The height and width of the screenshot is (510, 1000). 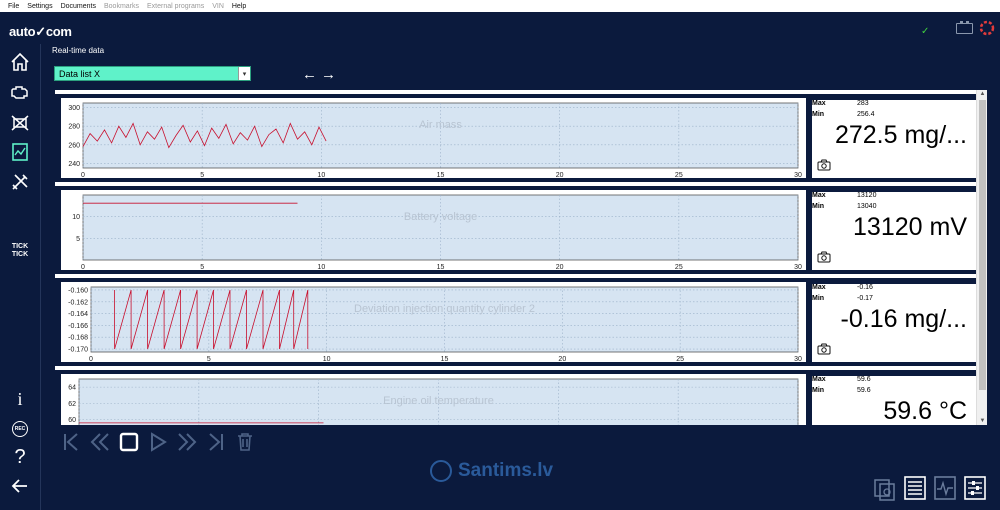 What do you see at coordinates (925, 31) in the screenshot?
I see `connection-check-icon: ✓` at bounding box center [925, 31].